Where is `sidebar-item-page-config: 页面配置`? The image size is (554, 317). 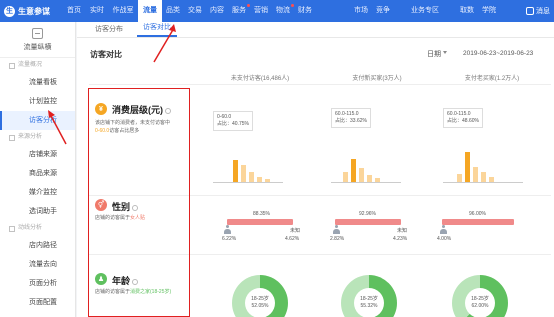 sidebar-item-page-config: 页面配置 is located at coordinates (37, 302).